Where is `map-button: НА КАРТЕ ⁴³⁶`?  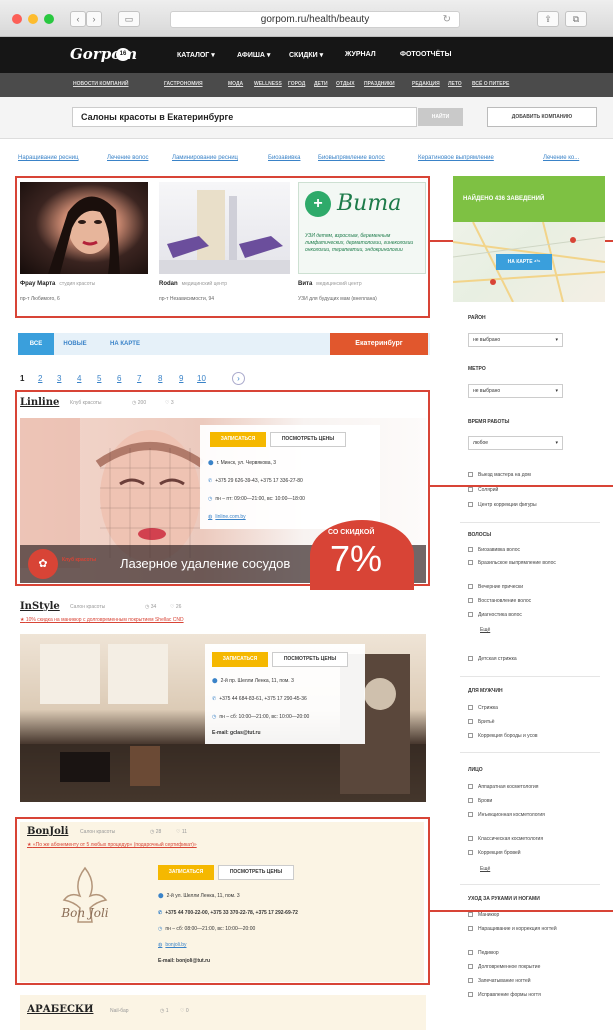 map-button: НА КАРТЕ ⁴³⁶ is located at coordinates (524, 262).